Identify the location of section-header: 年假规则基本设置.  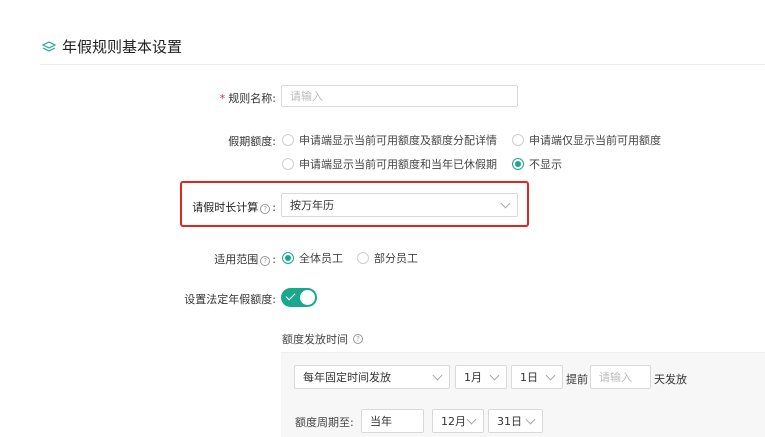
(112, 46).